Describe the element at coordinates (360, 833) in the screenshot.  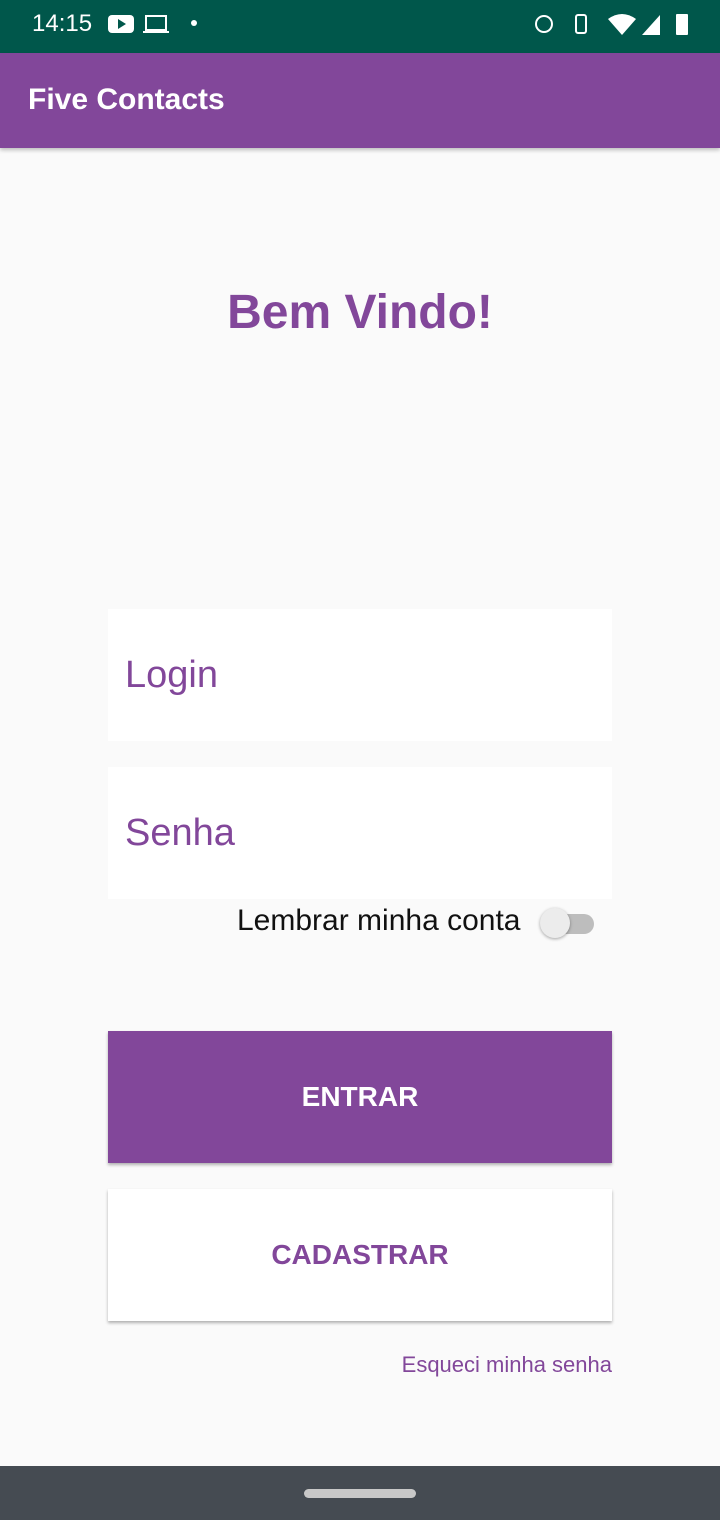
I see `password-input` at that location.